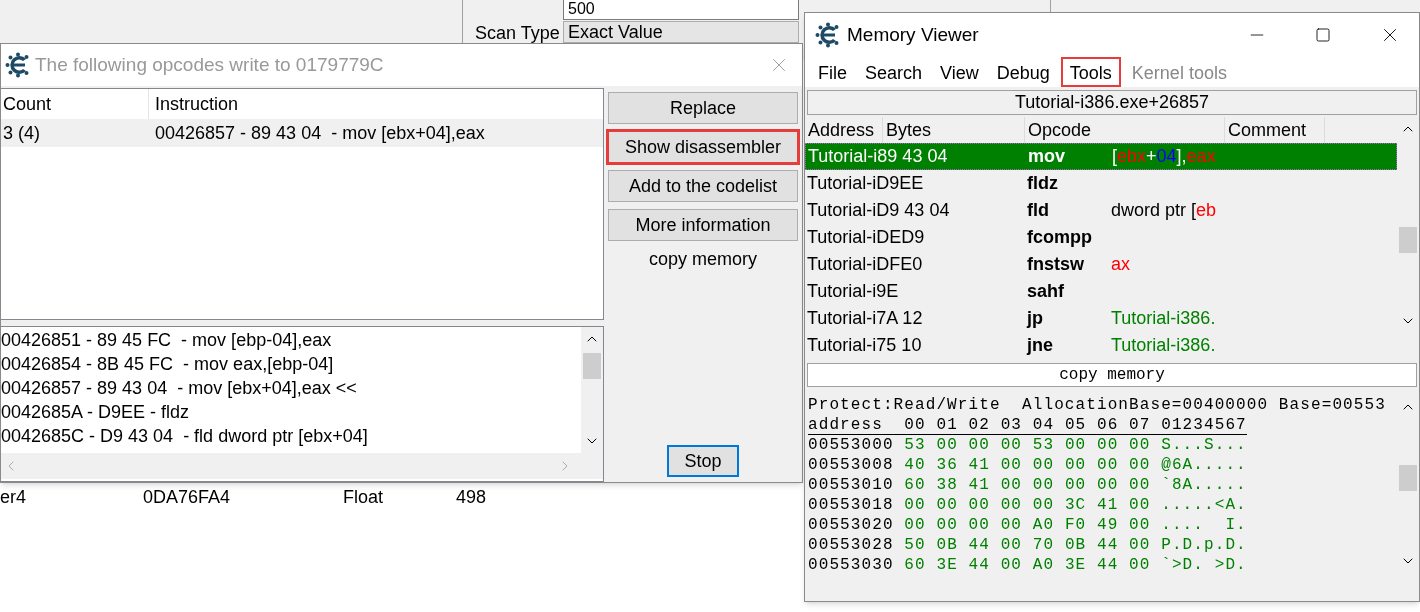  Describe the element at coordinates (703, 108) in the screenshot. I see `action-button: Replace` at that location.